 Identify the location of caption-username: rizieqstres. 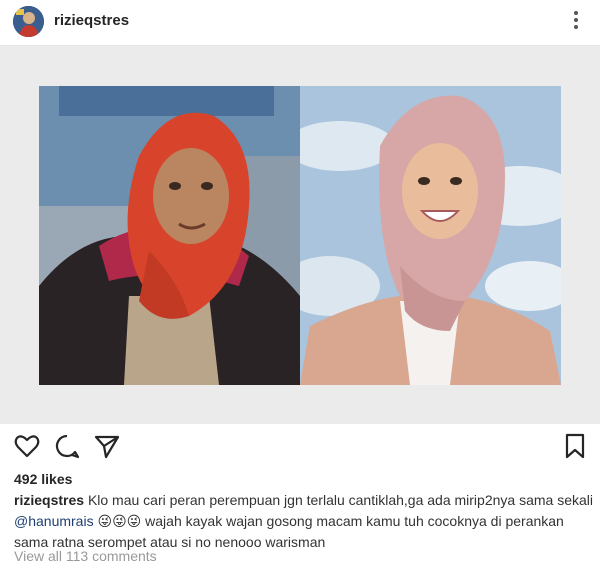
(49, 500).